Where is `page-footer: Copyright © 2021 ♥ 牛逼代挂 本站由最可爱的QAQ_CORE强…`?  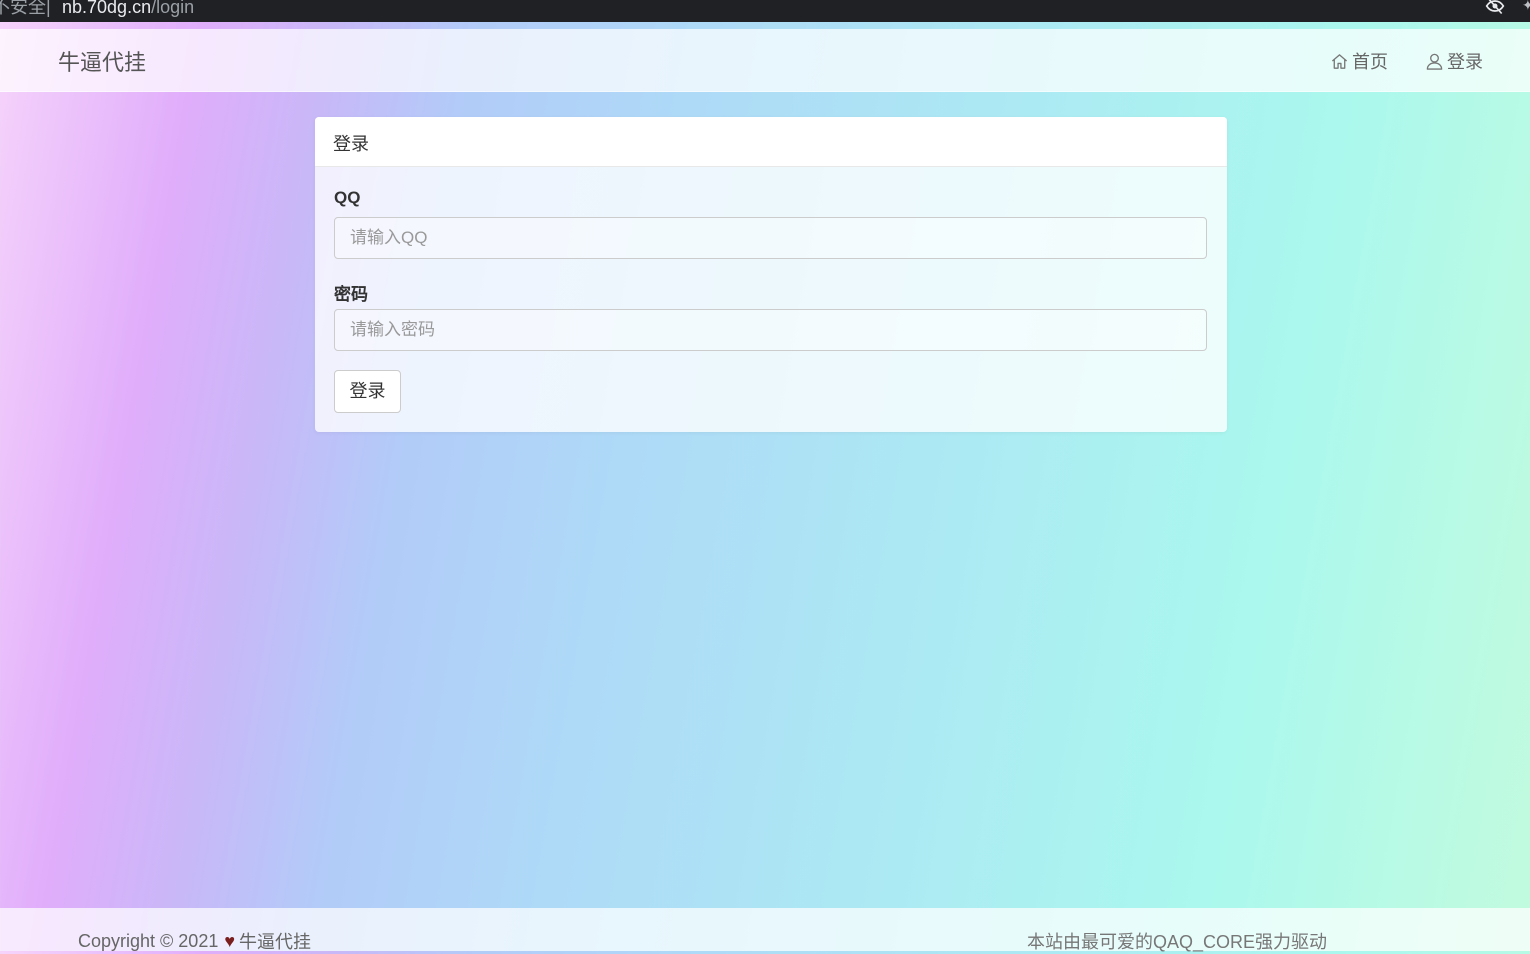 page-footer: Copyright © 2021 ♥ 牛逼代挂 本站由最可爱的QAQ_CORE强… is located at coordinates (765, 931).